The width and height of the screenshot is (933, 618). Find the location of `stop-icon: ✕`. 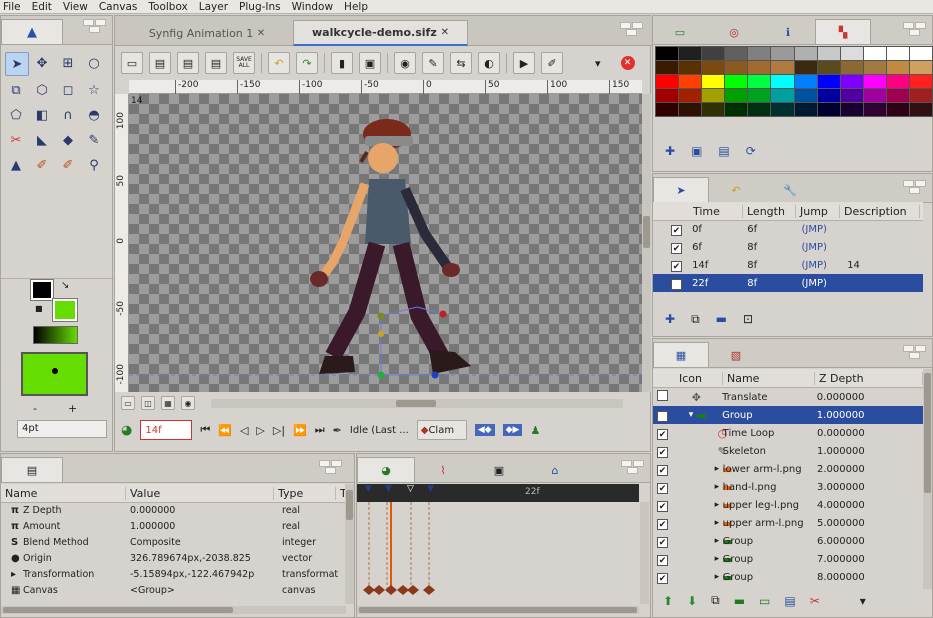

stop-icon: ✕ is located at coordinates (627, 63).